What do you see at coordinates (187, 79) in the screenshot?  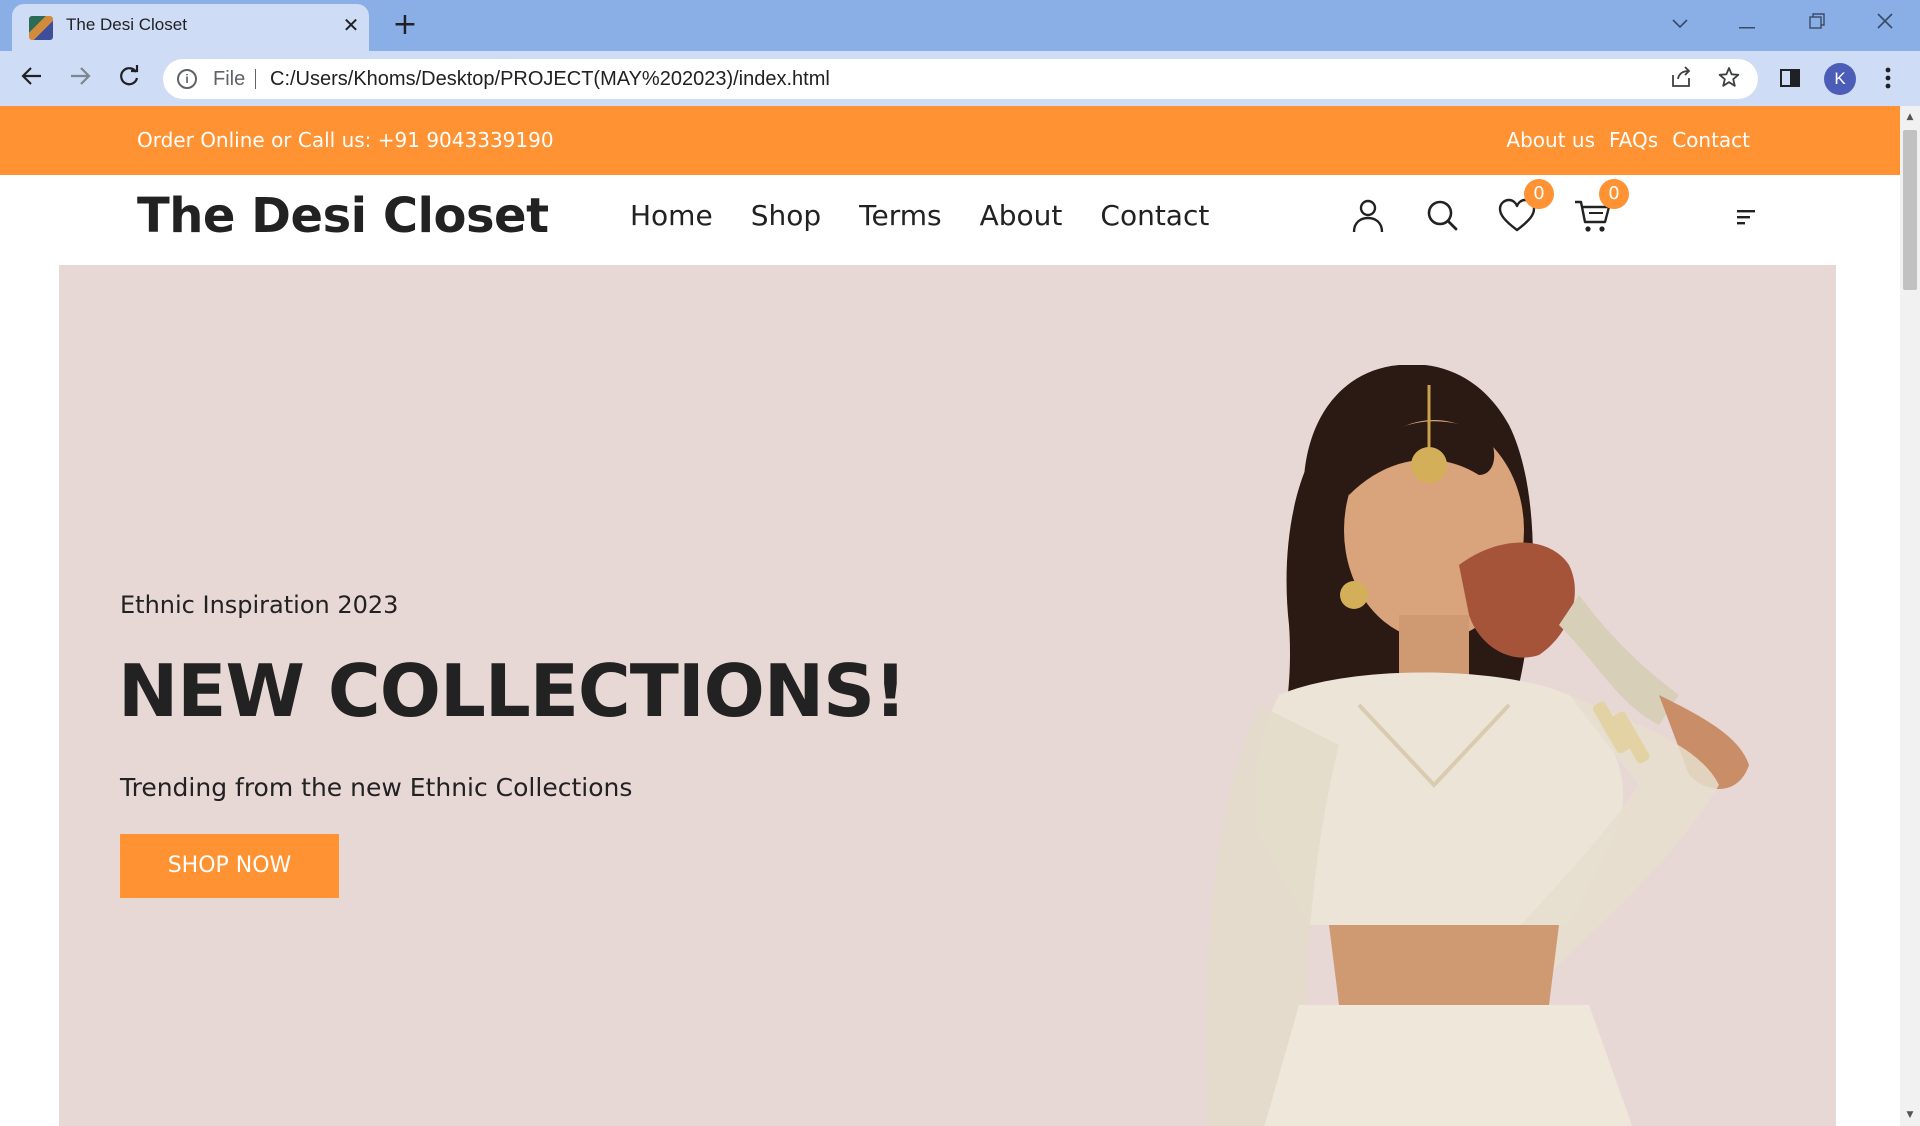 I see `site-info-icon: i` at bounding box center [187, 79].